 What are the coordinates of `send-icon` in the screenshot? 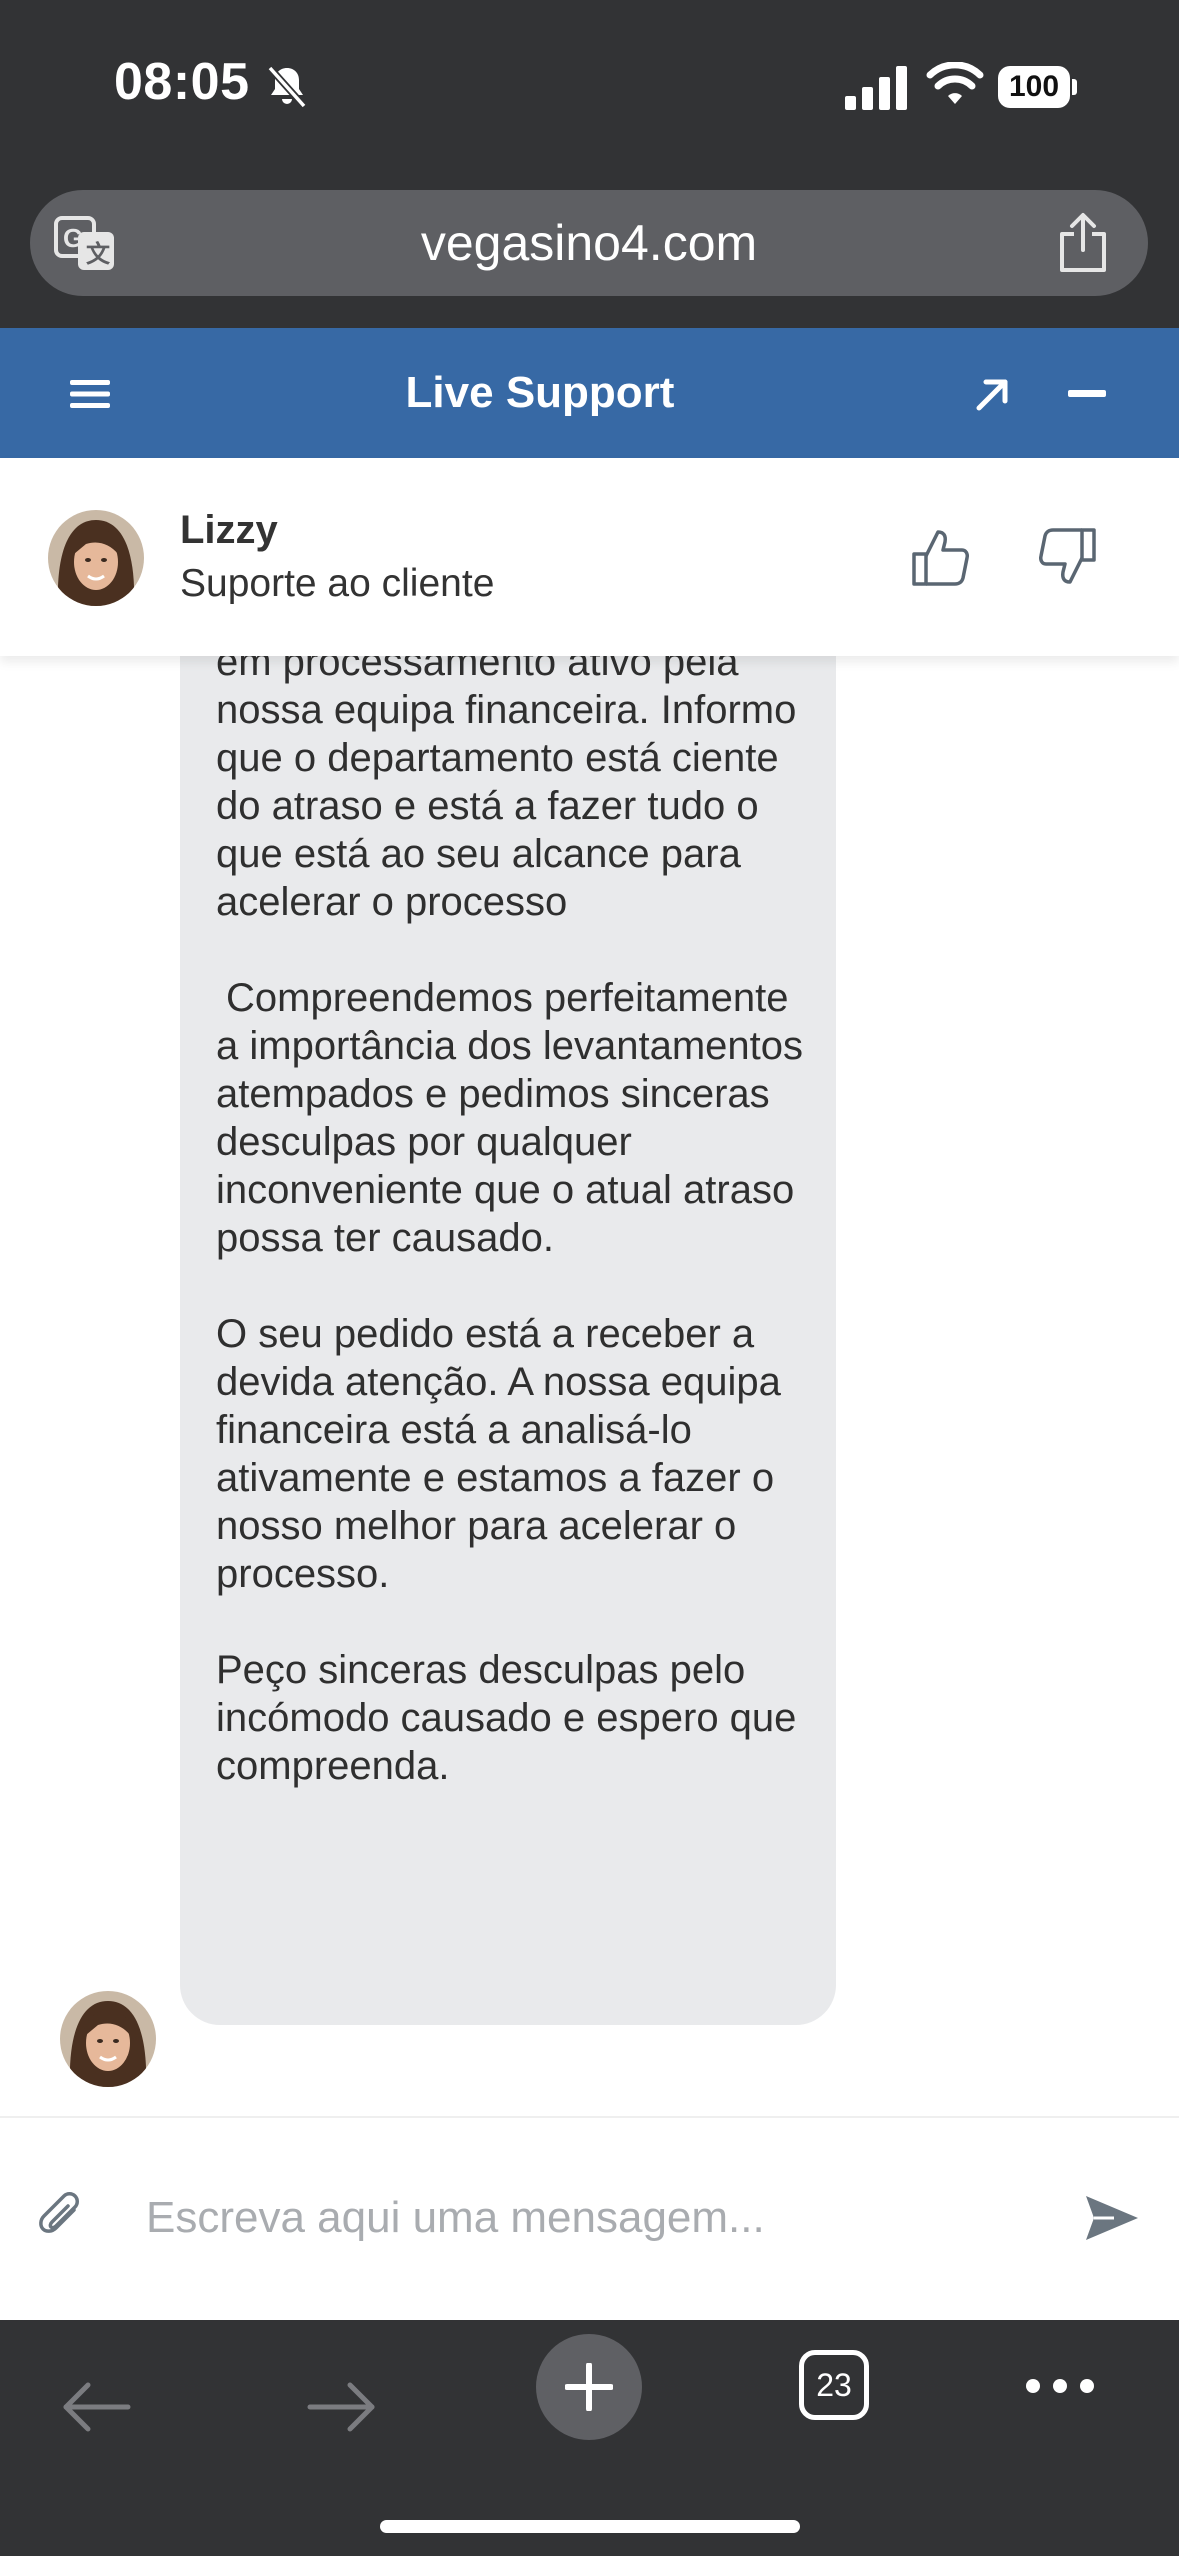 It's located at (1112, 2218).